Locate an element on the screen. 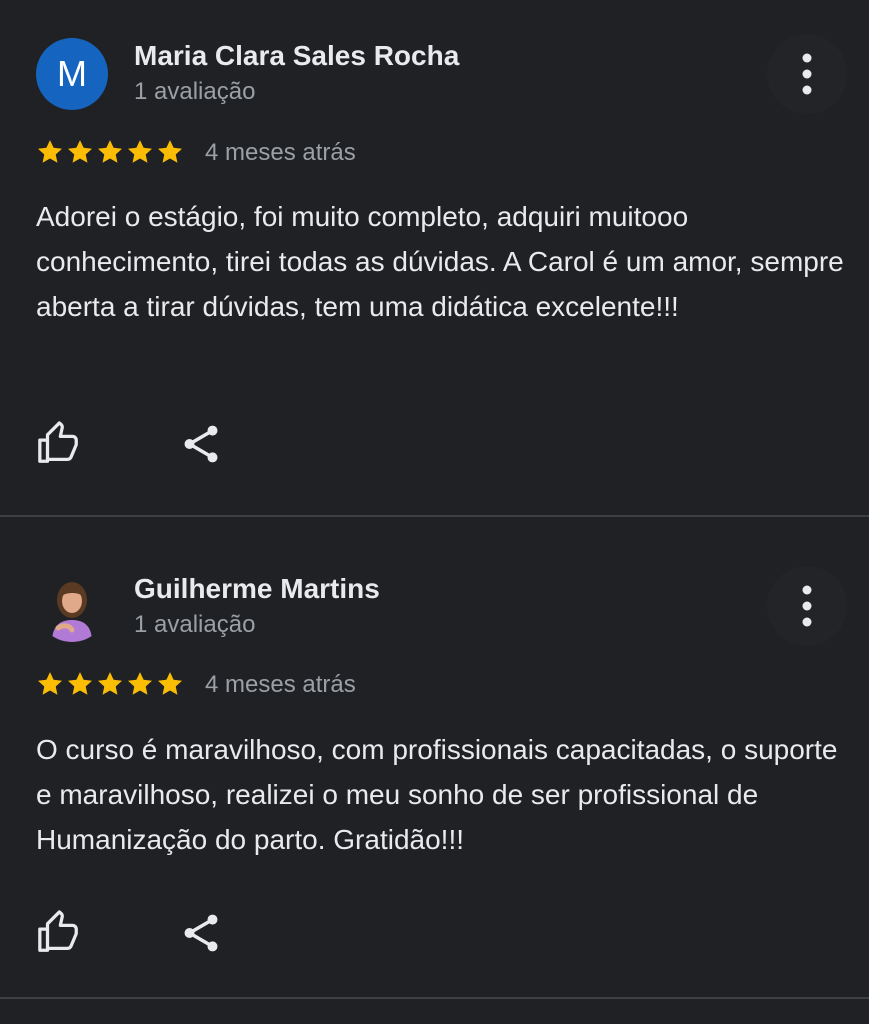 The height and width of the screenshot is (1024, 869). profile-photo is located at coordinates (72, 606).